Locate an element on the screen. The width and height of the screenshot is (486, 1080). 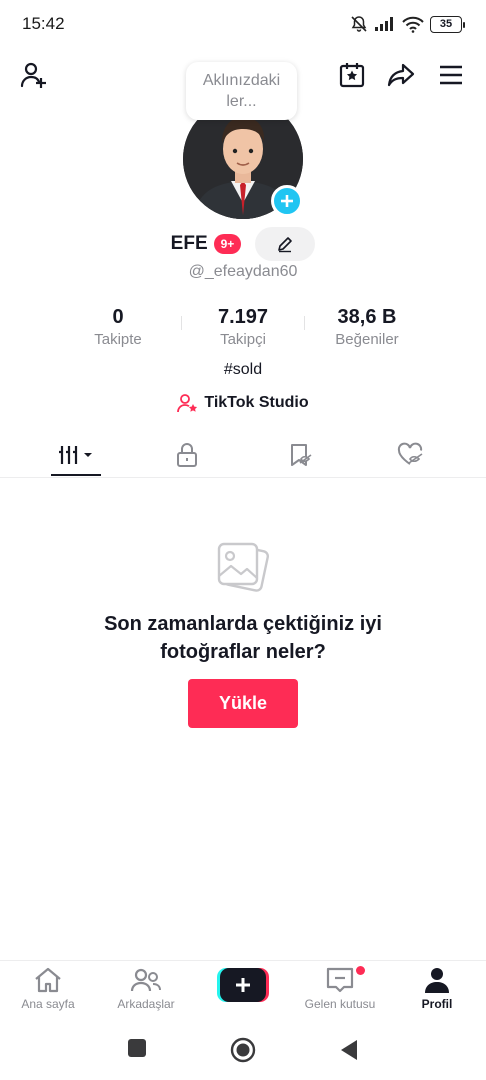
stat-label: Takipte is located at coordinates (118, 339).